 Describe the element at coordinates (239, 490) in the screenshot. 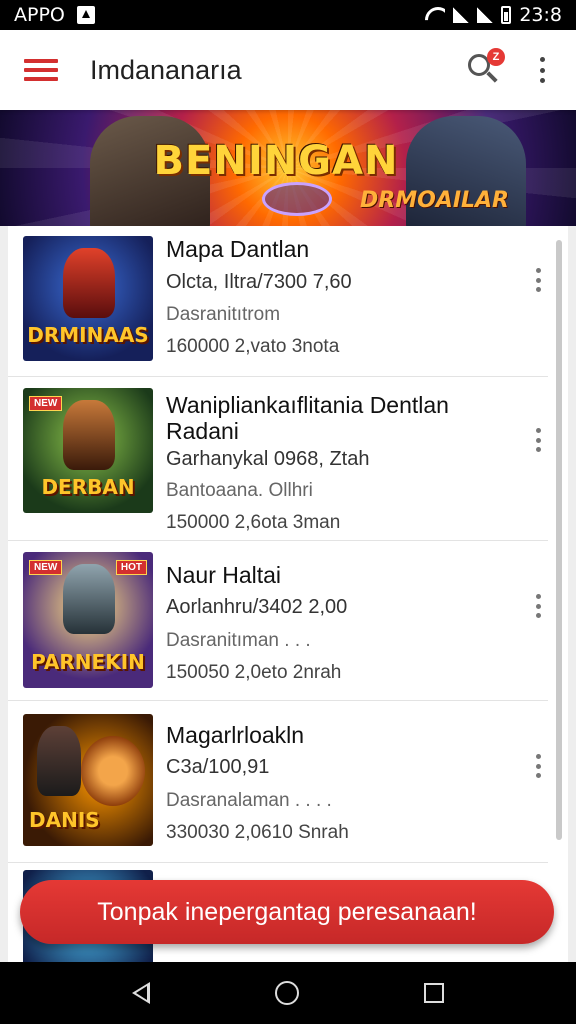

I see `item-meta: Bantoaana. Ollhri` at that location.